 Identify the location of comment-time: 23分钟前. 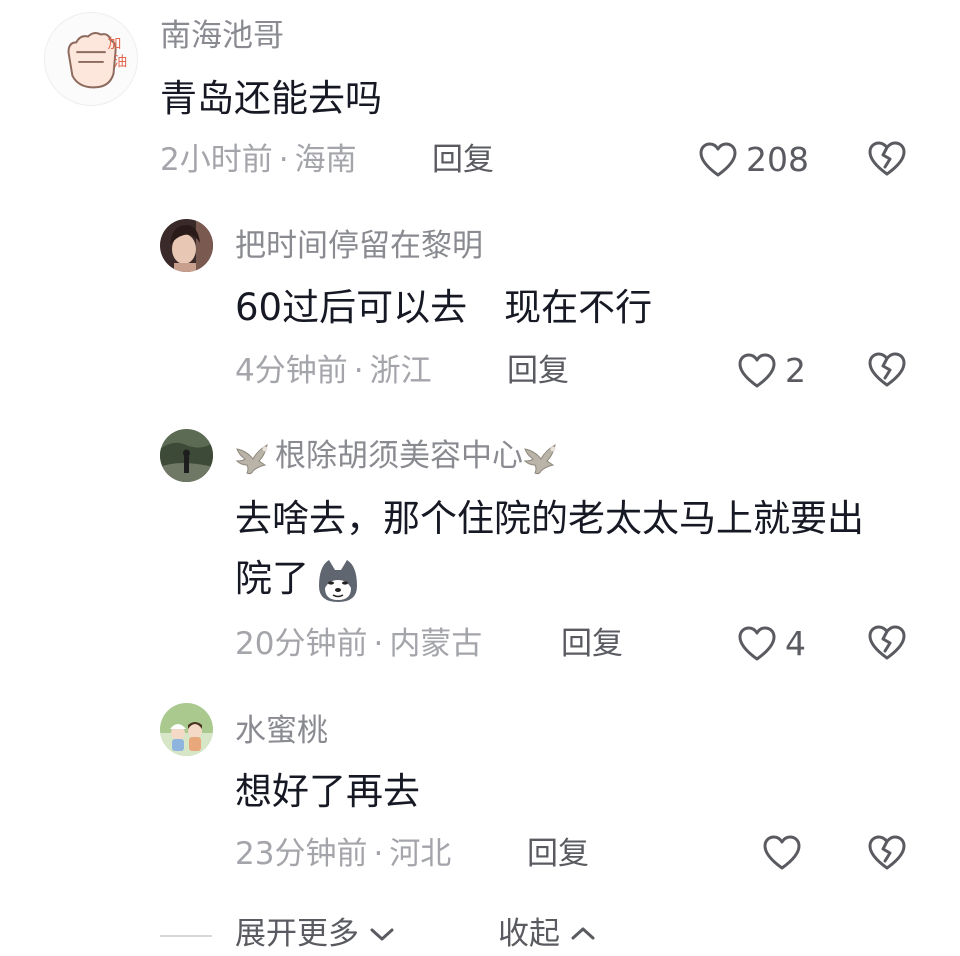
(301, 854).